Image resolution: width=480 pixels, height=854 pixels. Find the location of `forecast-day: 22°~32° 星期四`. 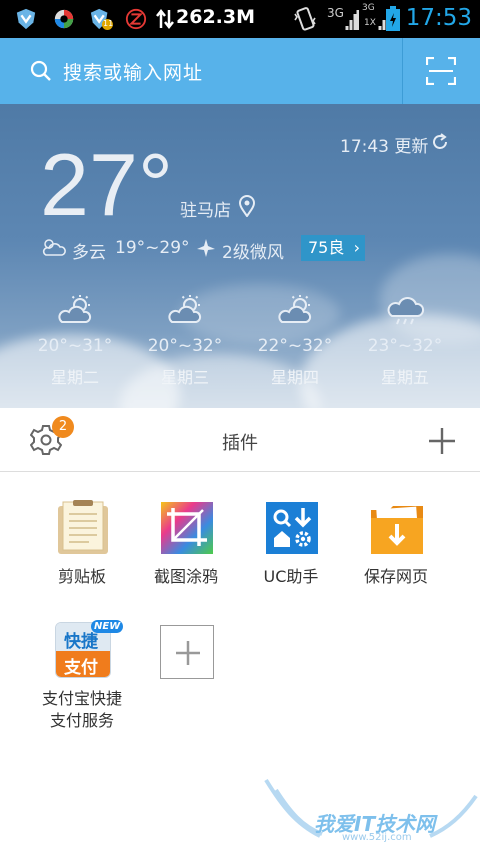

forecast-day: 22°~32° 星期四 is located at coordinates (295, 341).